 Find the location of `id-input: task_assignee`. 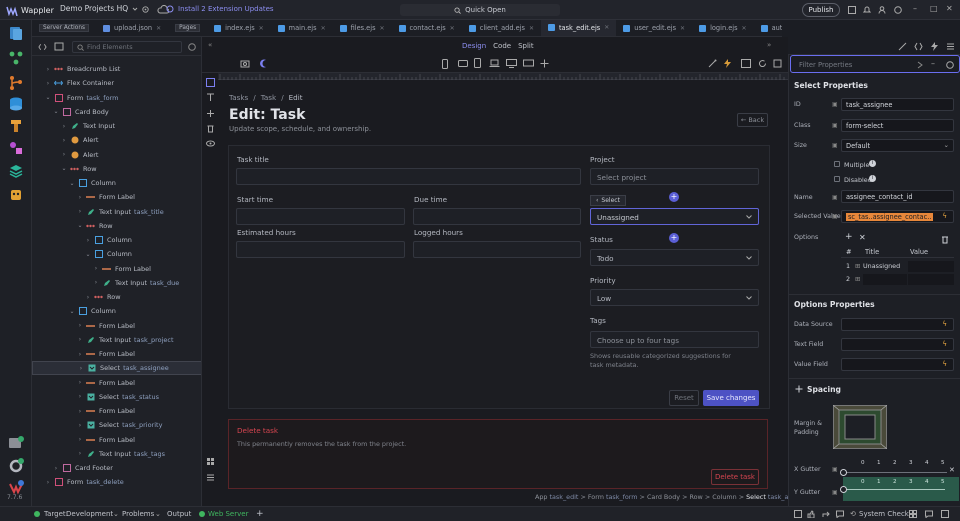

id-input: task_assignee is located at coordinates (897, 104).